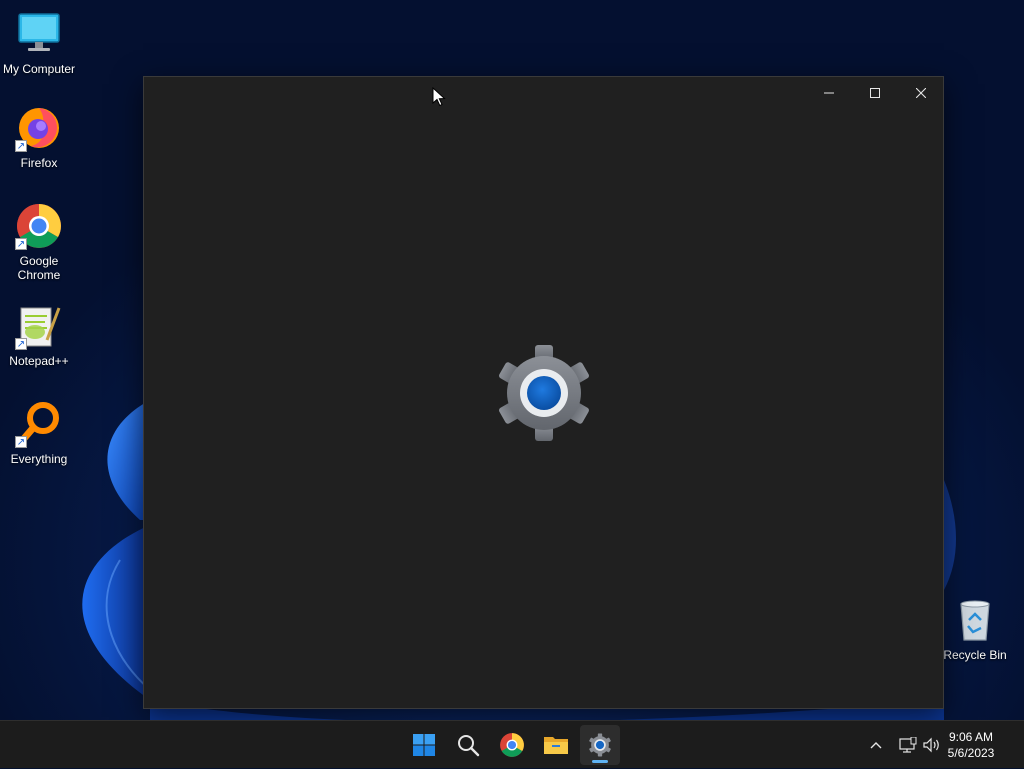 The width and height of the screenshot is (1024, 769). I want to click on desktop-icon-label: Firefox, so click(39, 163).